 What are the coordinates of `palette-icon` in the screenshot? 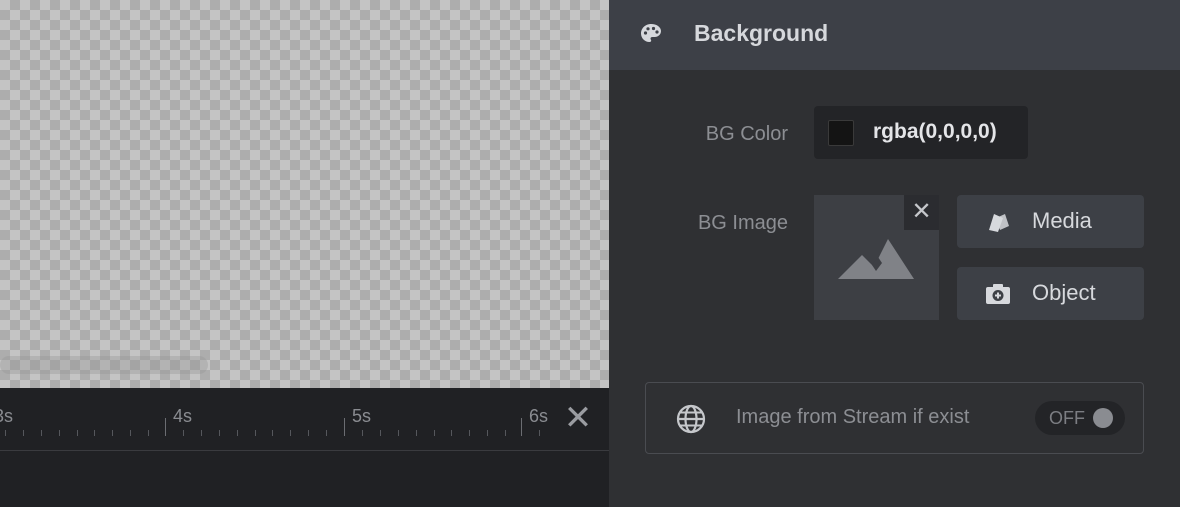 It's located at (651, 33).